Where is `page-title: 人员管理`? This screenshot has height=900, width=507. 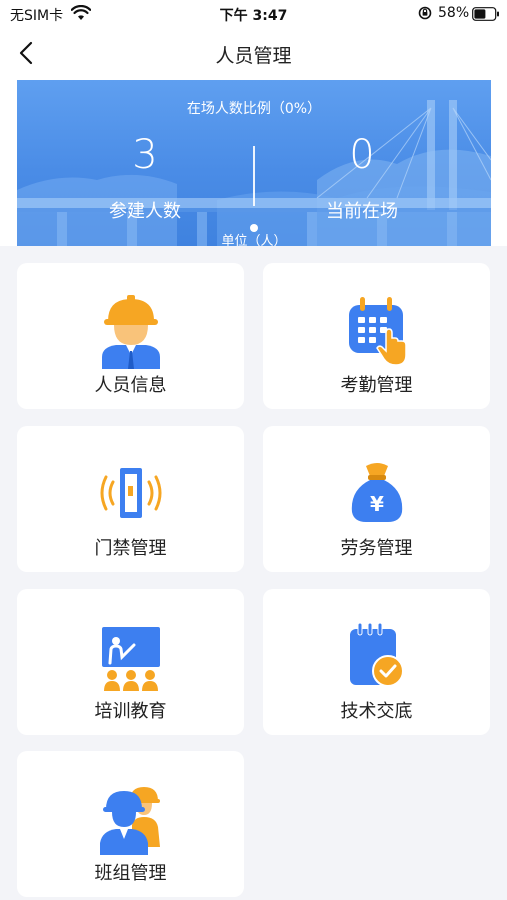
page-title: 人员管理 is located at coordinates (253, 56).